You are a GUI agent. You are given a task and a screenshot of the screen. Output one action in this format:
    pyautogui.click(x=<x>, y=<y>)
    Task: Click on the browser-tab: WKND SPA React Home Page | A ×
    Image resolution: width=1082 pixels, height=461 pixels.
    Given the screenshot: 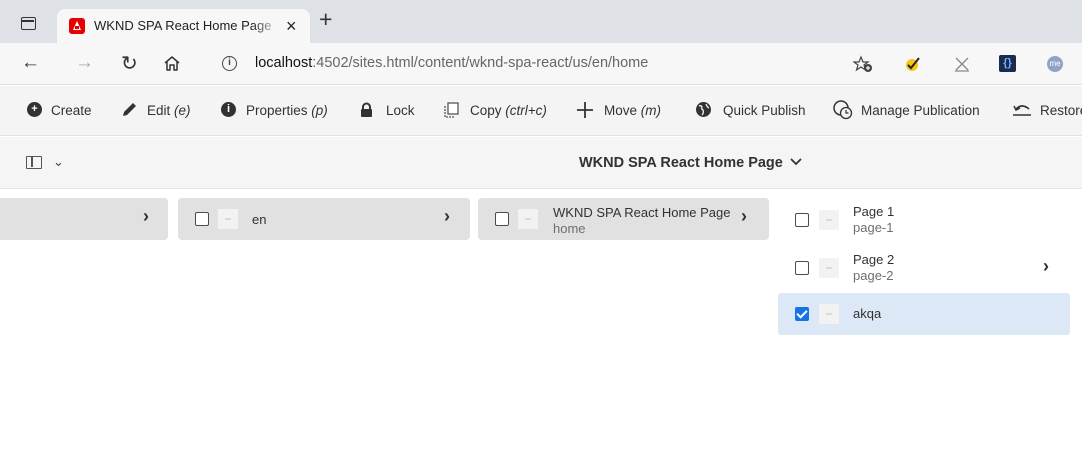 What is the action you would take?
    pyautogui.click(x=183, y=26)
    